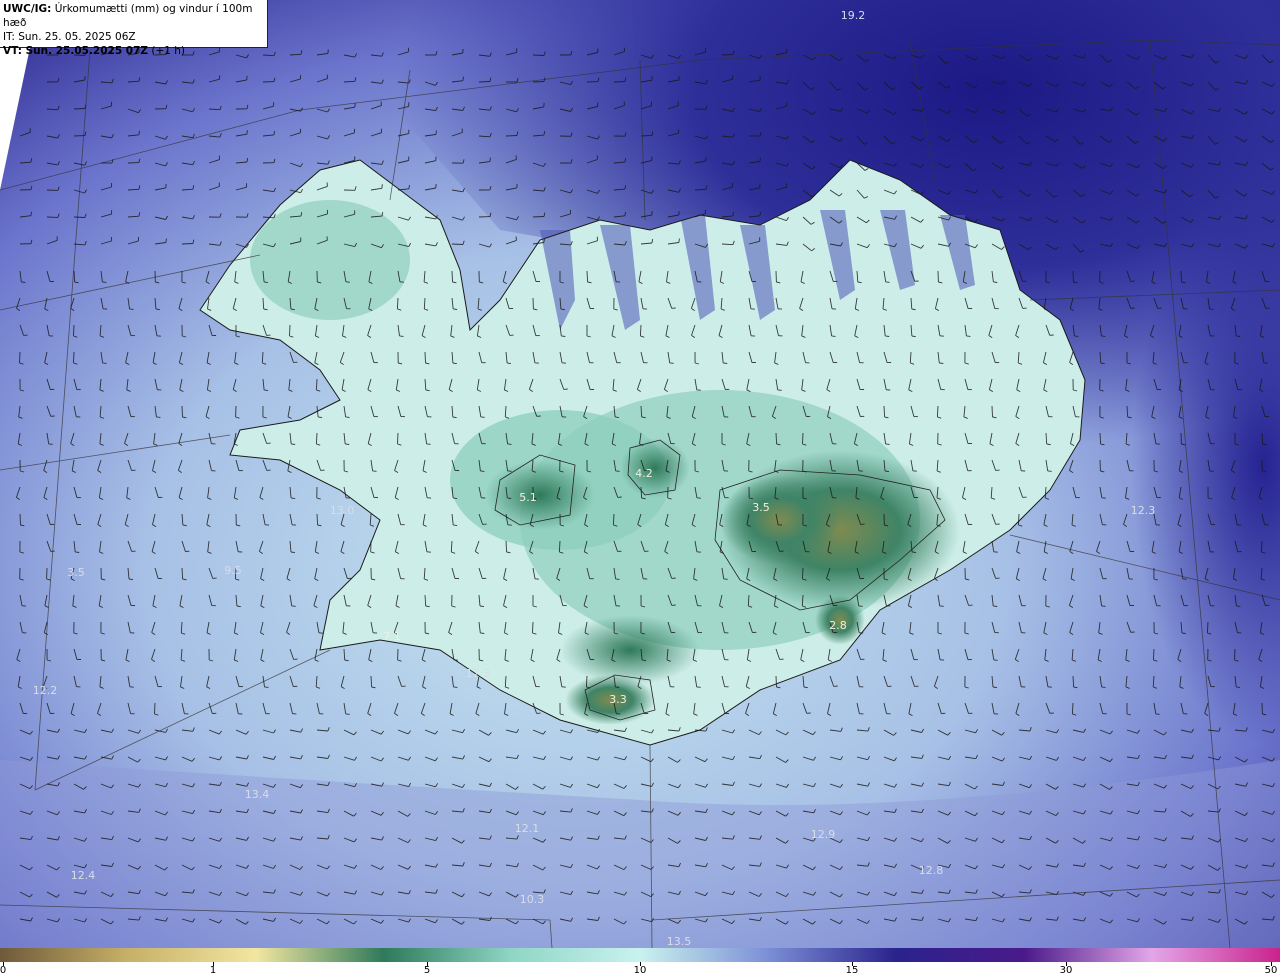 The image size is (1280, 978). What do you see at coordinates (823, 834) in the screenshot?
I see `precip-value-label: 12.9` at bounding box center [823, 834].